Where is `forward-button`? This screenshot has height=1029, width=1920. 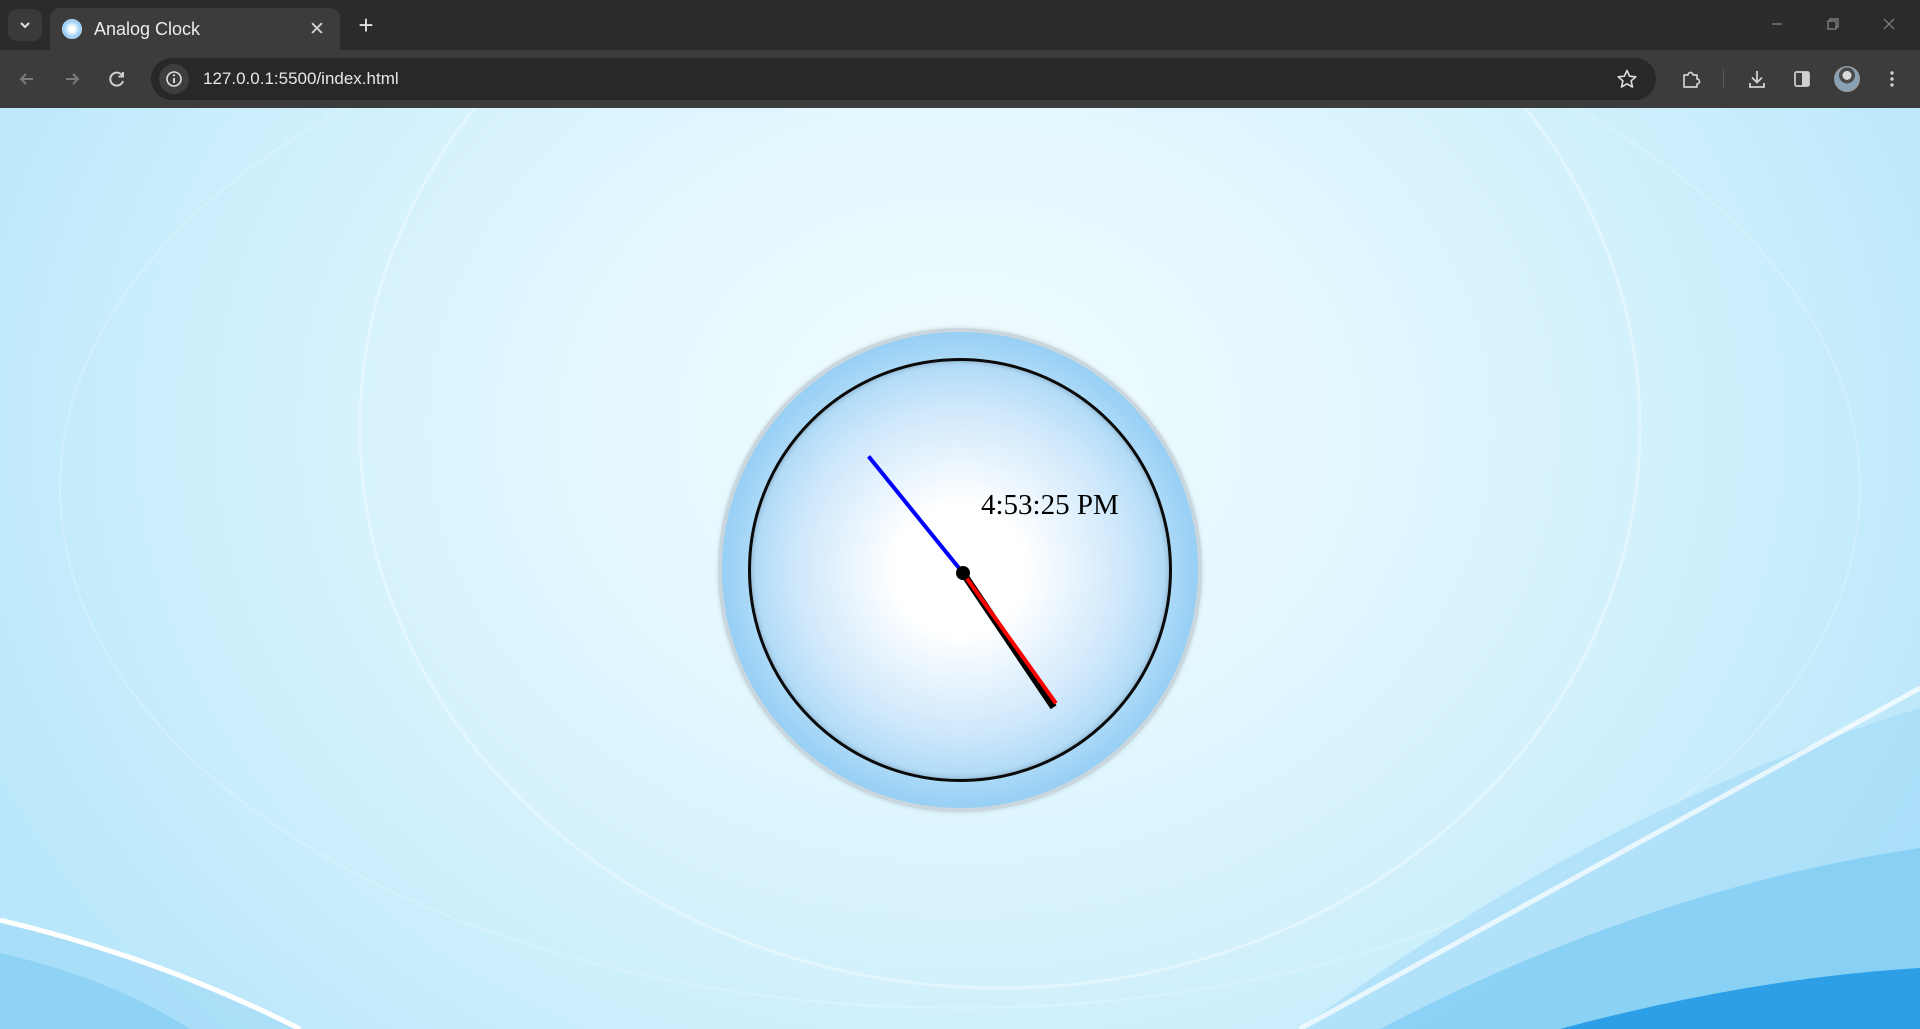
forward-button is located at coordinates (72, 79).